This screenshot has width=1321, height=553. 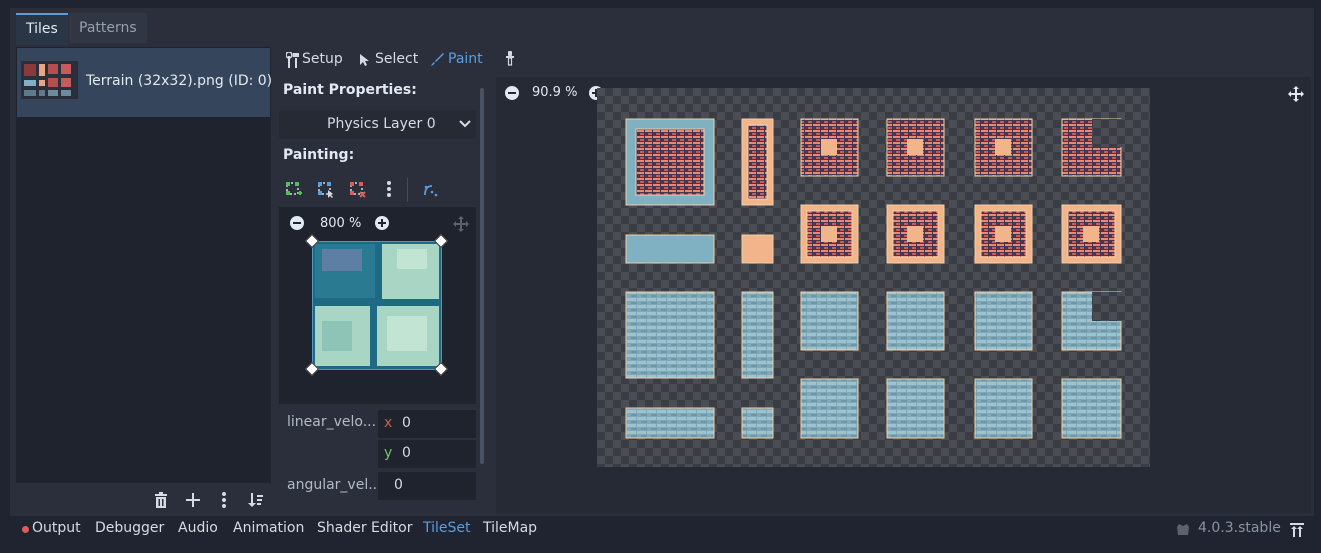 What do you see at coordinates (268, 528) in the screenshot?
I see `bottom-tab-animation: Animation` at bounding box center [268, 528].